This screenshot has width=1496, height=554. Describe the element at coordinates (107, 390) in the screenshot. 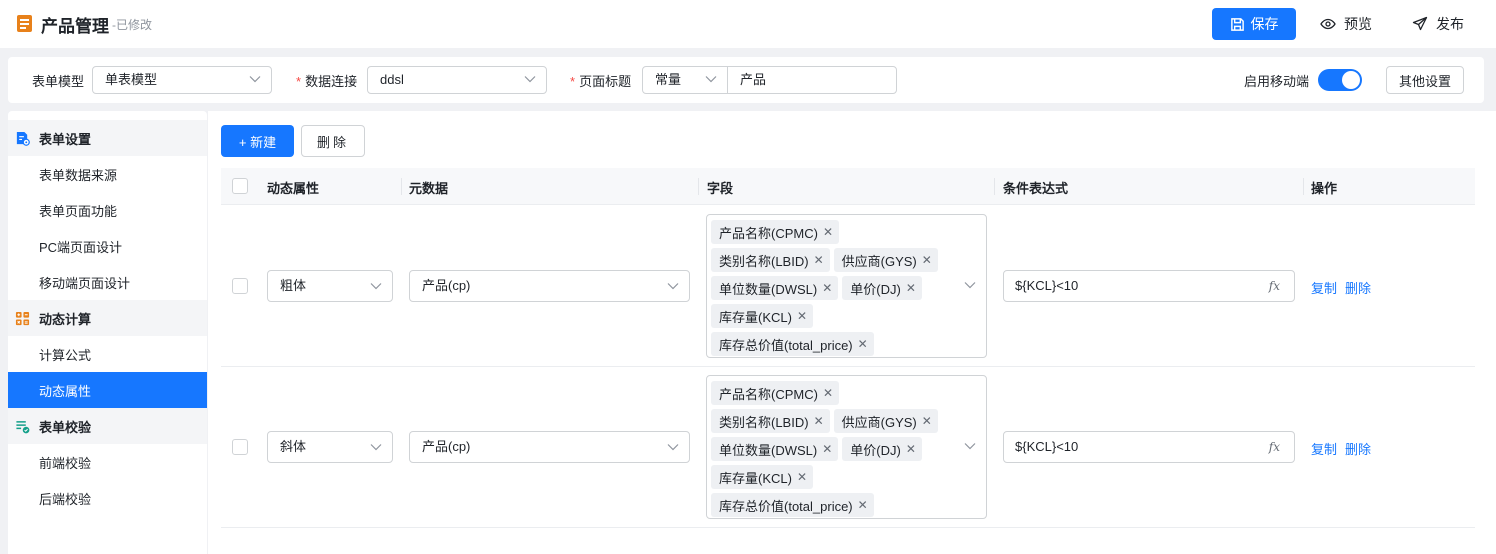

I see `nav-item-dynamic-attr: 动态属性` at that location.